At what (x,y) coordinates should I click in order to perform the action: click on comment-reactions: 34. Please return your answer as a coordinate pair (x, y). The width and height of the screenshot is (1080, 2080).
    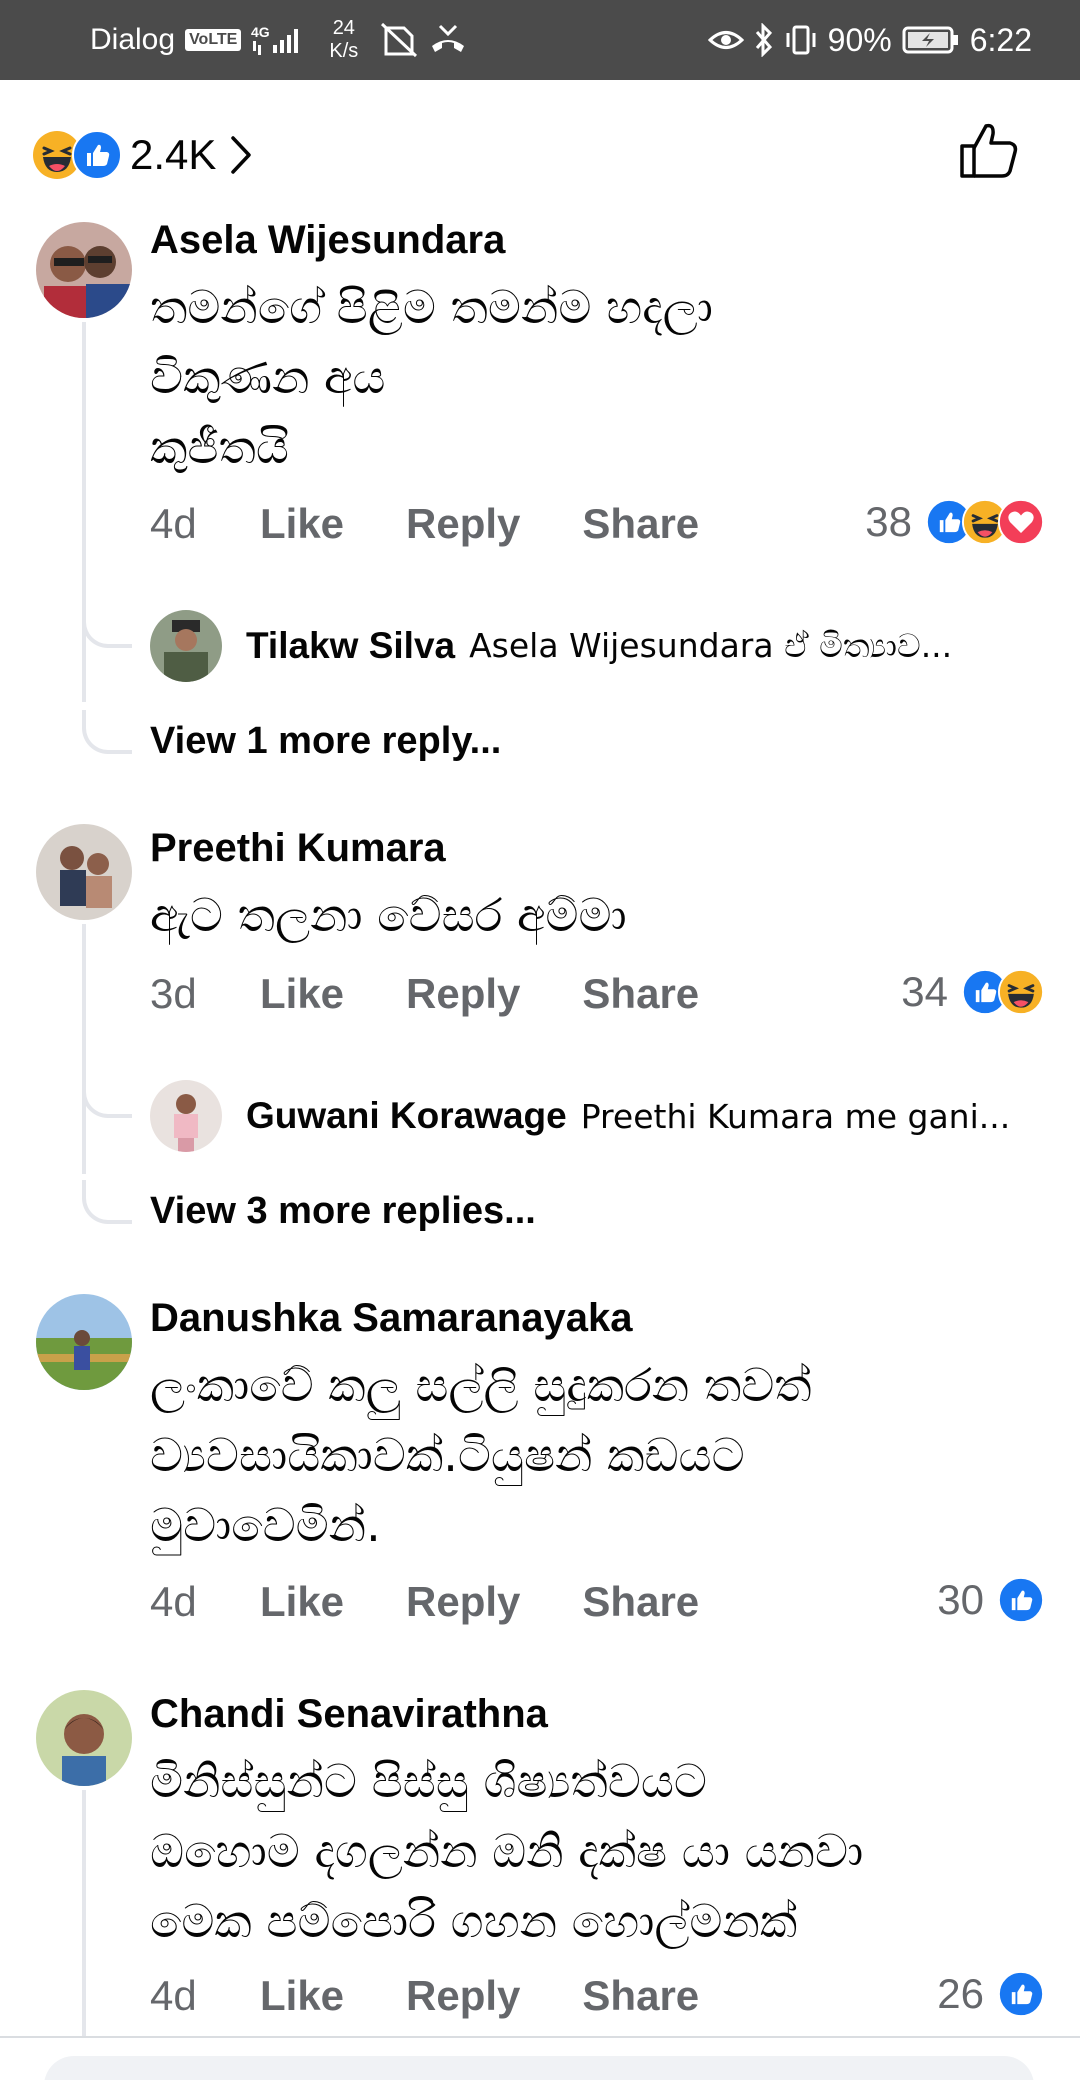
    Looking at the image, I should click on (972, 992).